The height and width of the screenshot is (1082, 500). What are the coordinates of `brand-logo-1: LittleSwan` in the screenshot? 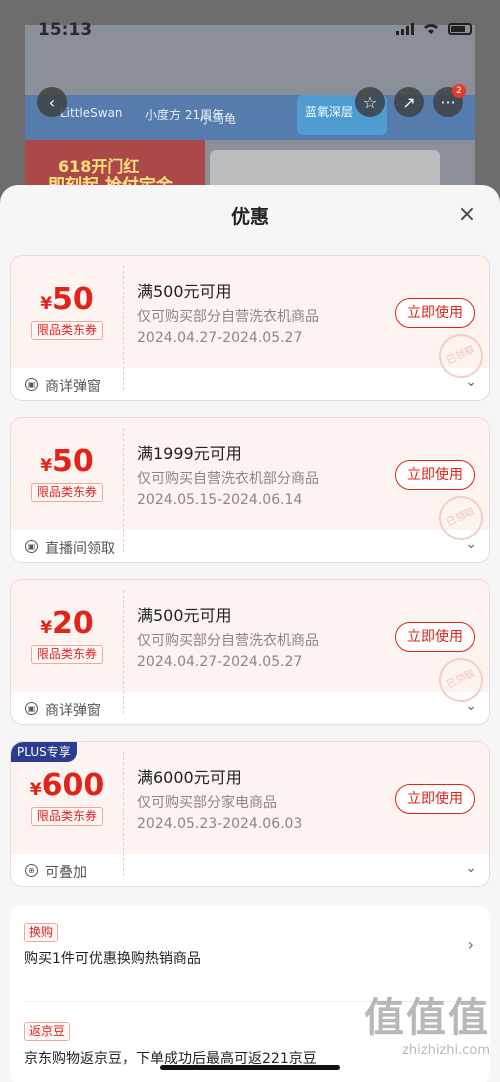 It's located at (91, 113).